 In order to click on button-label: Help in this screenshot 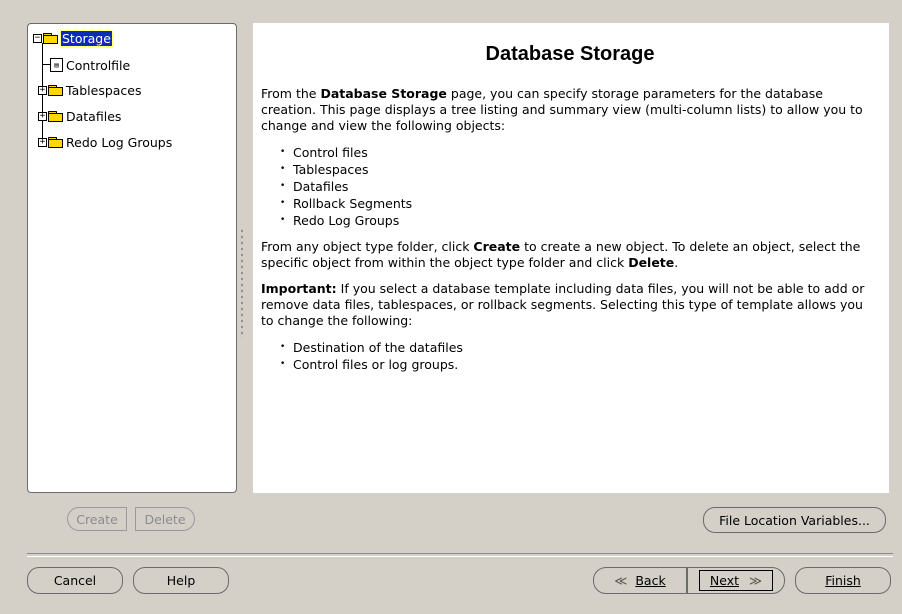, I will do `click(181, 580)`.